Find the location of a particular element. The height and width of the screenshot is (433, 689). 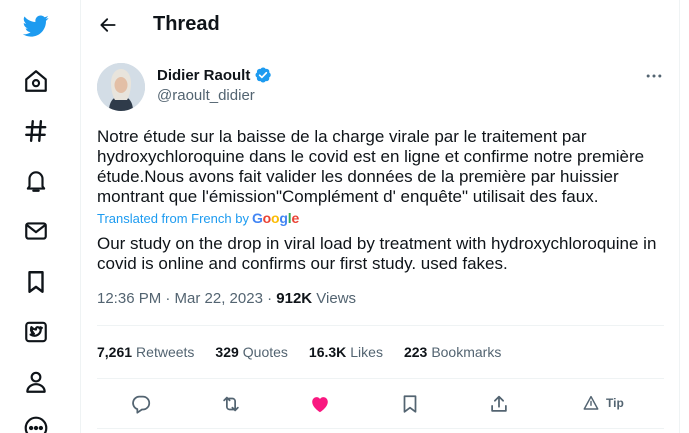

retweet-button is located at coordinates (231, 404).